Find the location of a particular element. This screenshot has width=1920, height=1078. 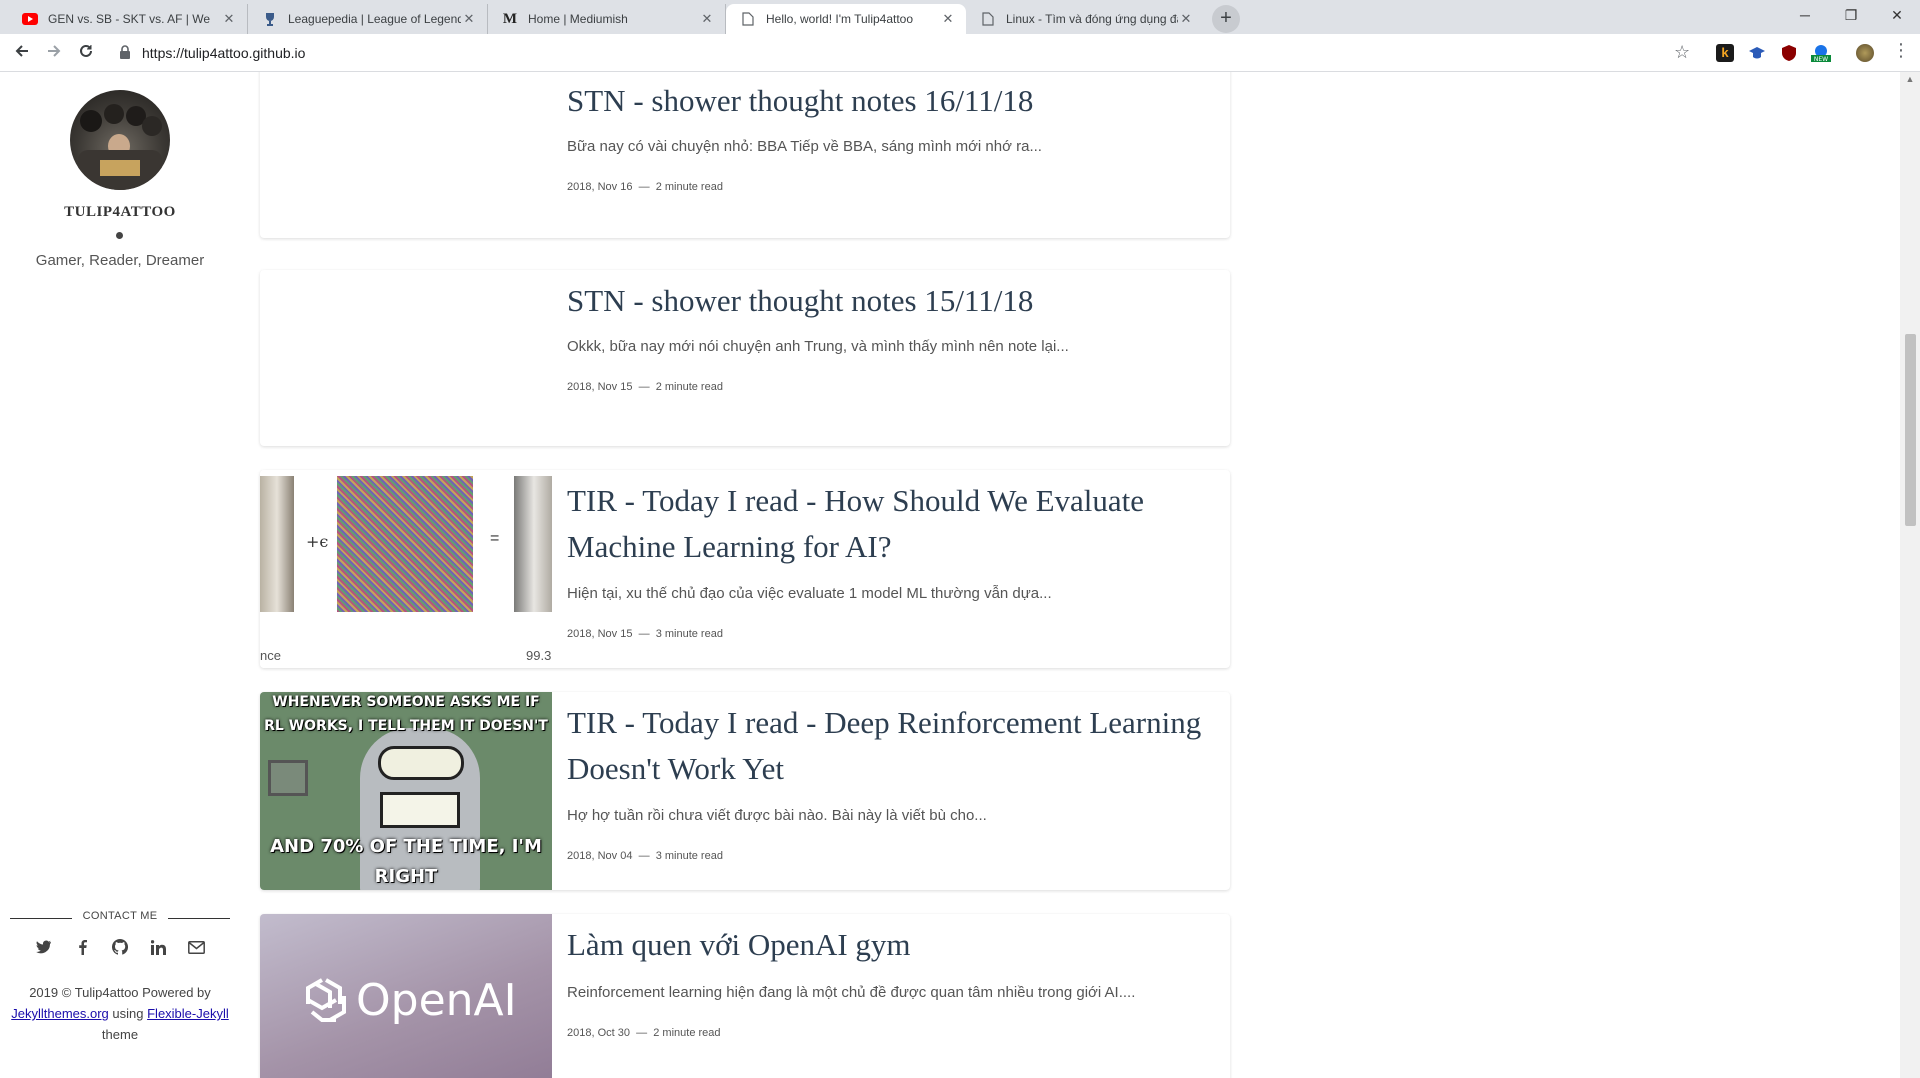

post-title: STN - shower thought notes 16/11/18 is located at coordinates (887, 101).